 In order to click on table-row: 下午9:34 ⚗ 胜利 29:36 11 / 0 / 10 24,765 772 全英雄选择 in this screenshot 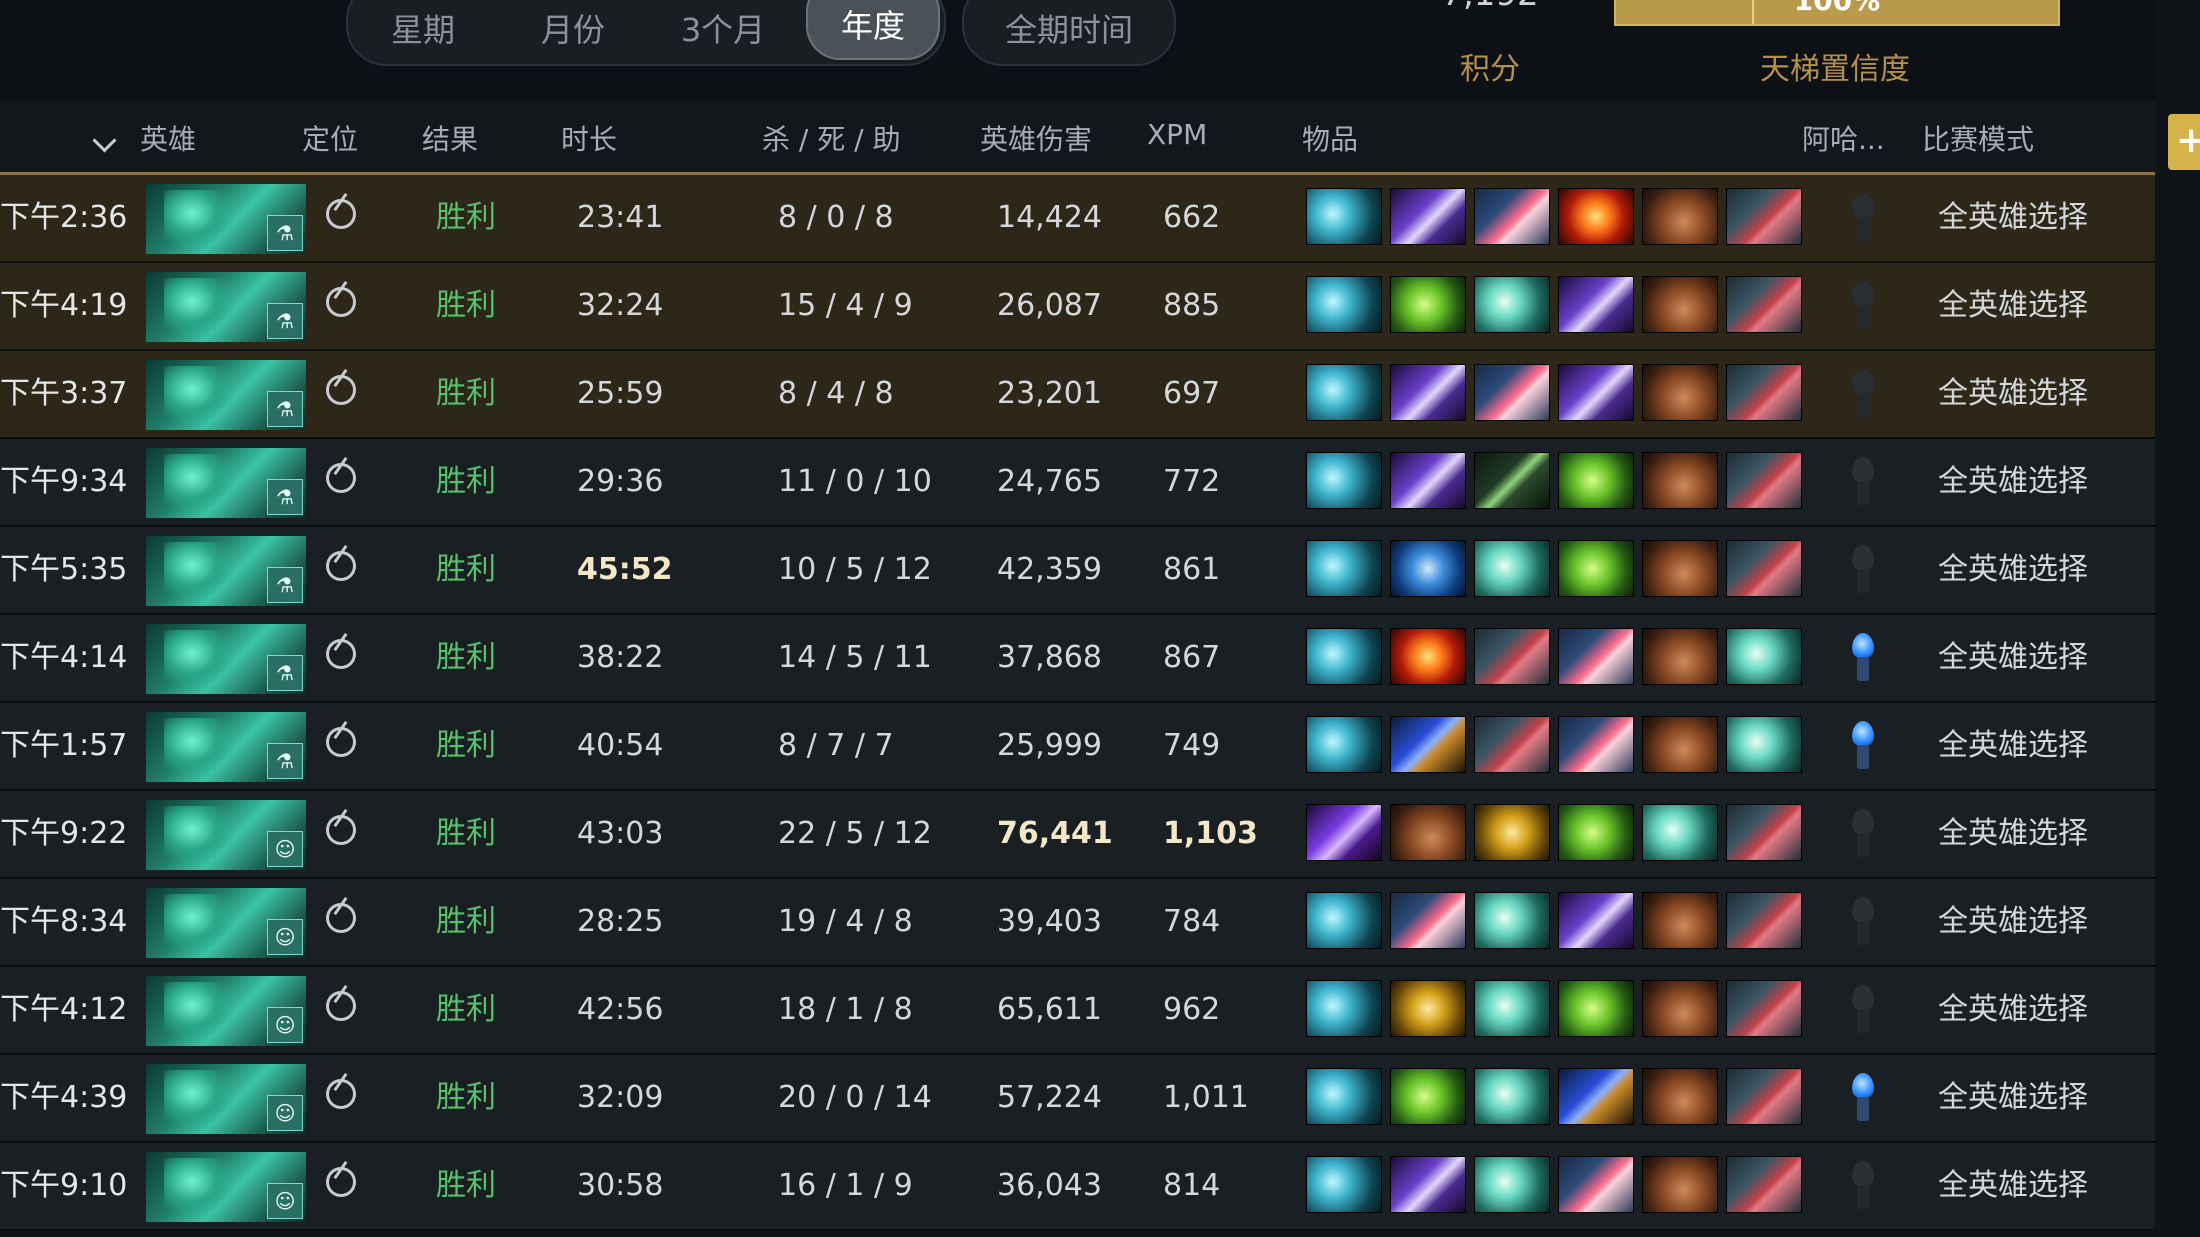, I will do `click(1077, 483)`.